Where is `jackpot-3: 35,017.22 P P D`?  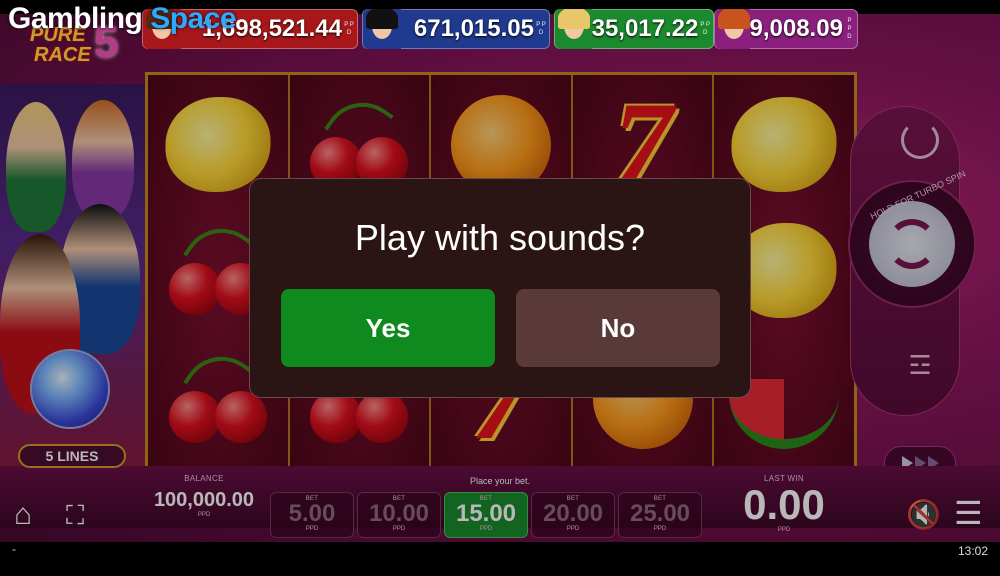
jackpot-3: 35,017.22 P P D is located at coordinates (634, 29).